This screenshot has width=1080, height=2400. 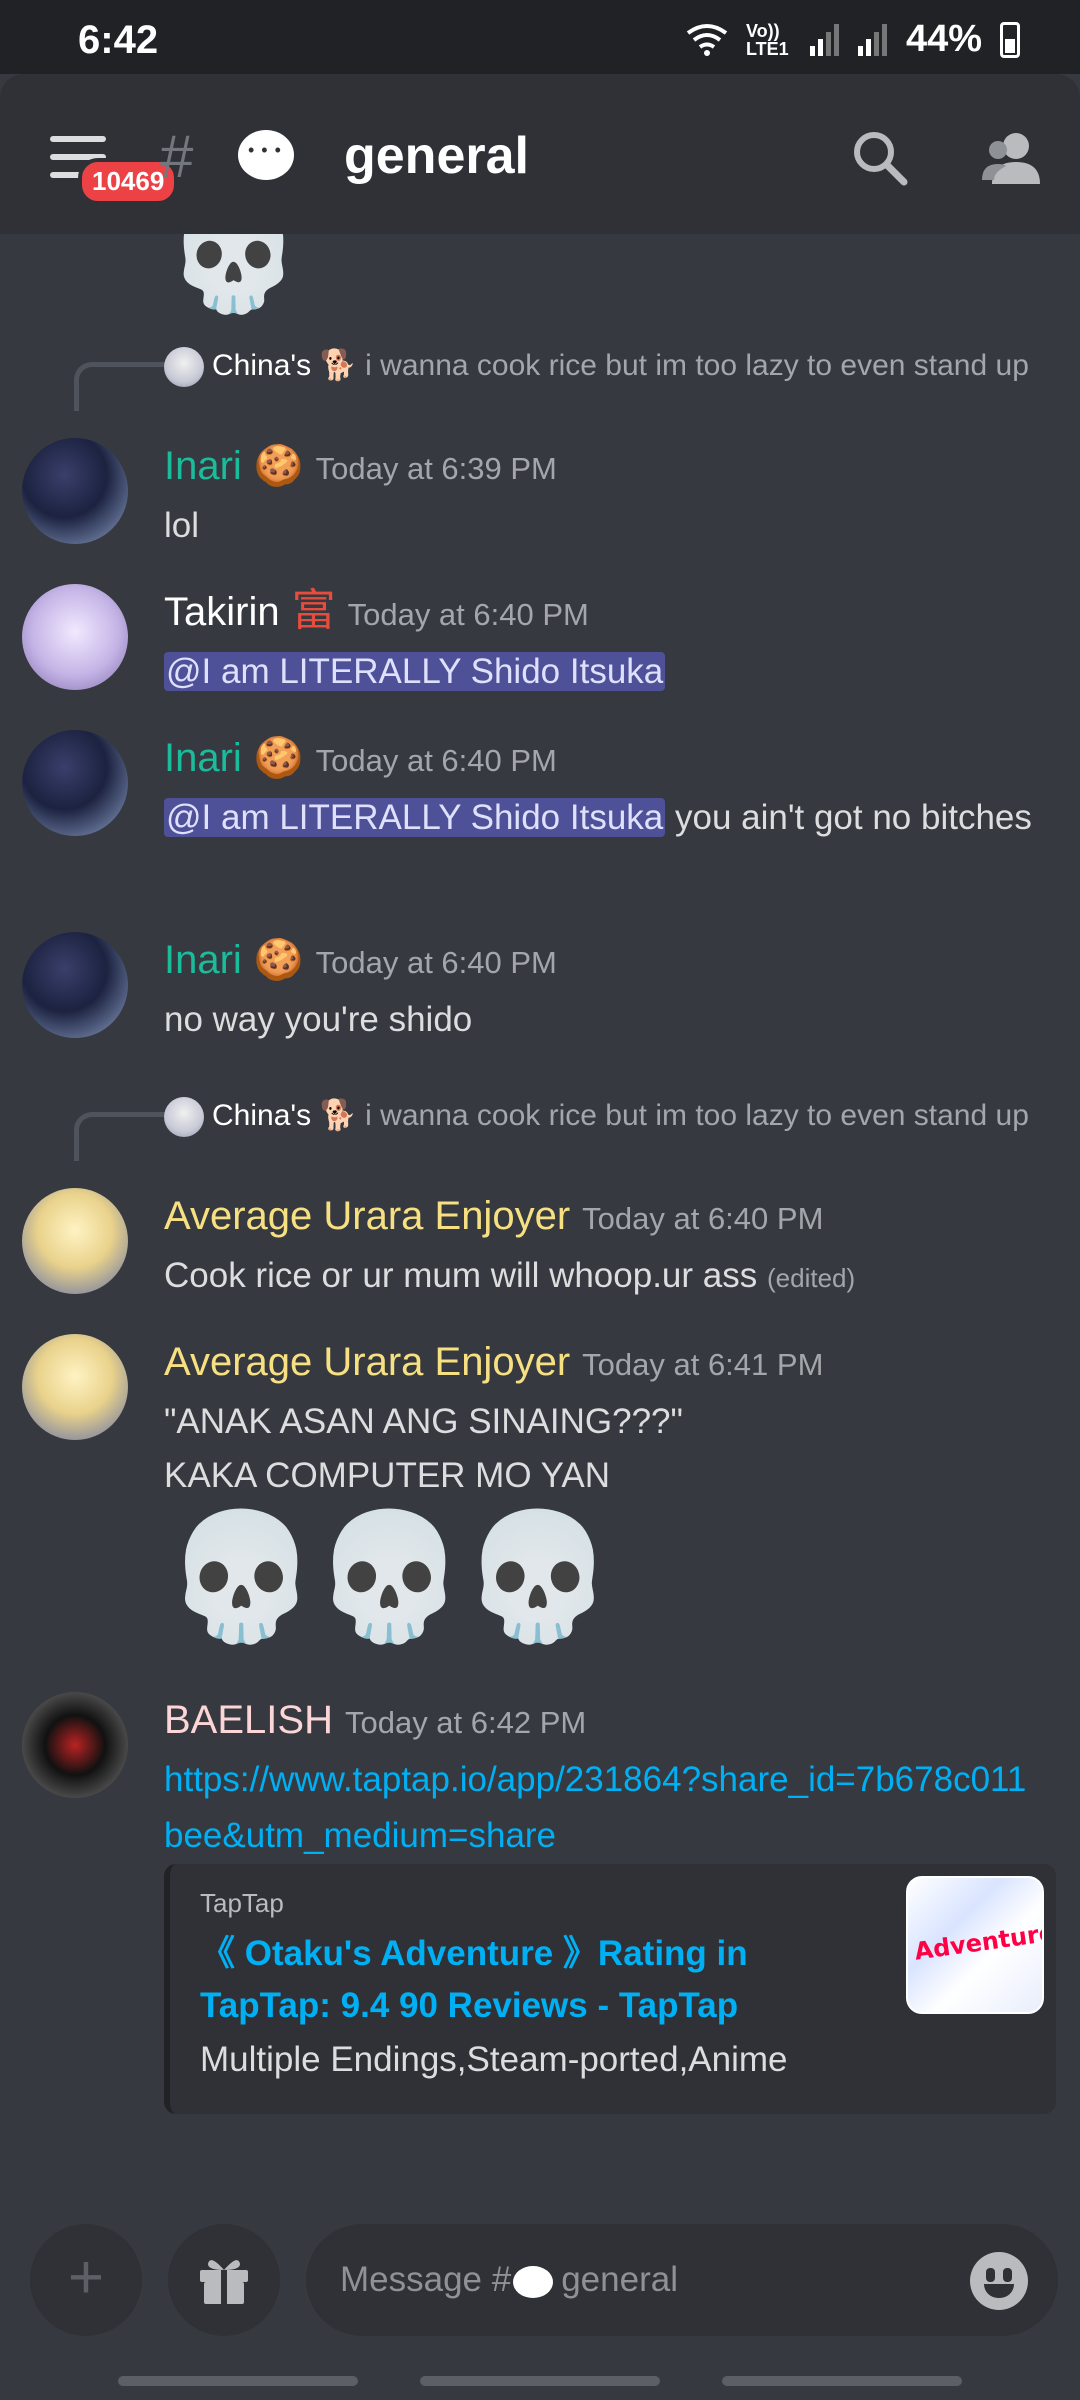 What do you see at coordinates (853, 39) in the screenshot?
I see `status-icons: Vo)) LTE1 44%` at bounding box center [853, 39].